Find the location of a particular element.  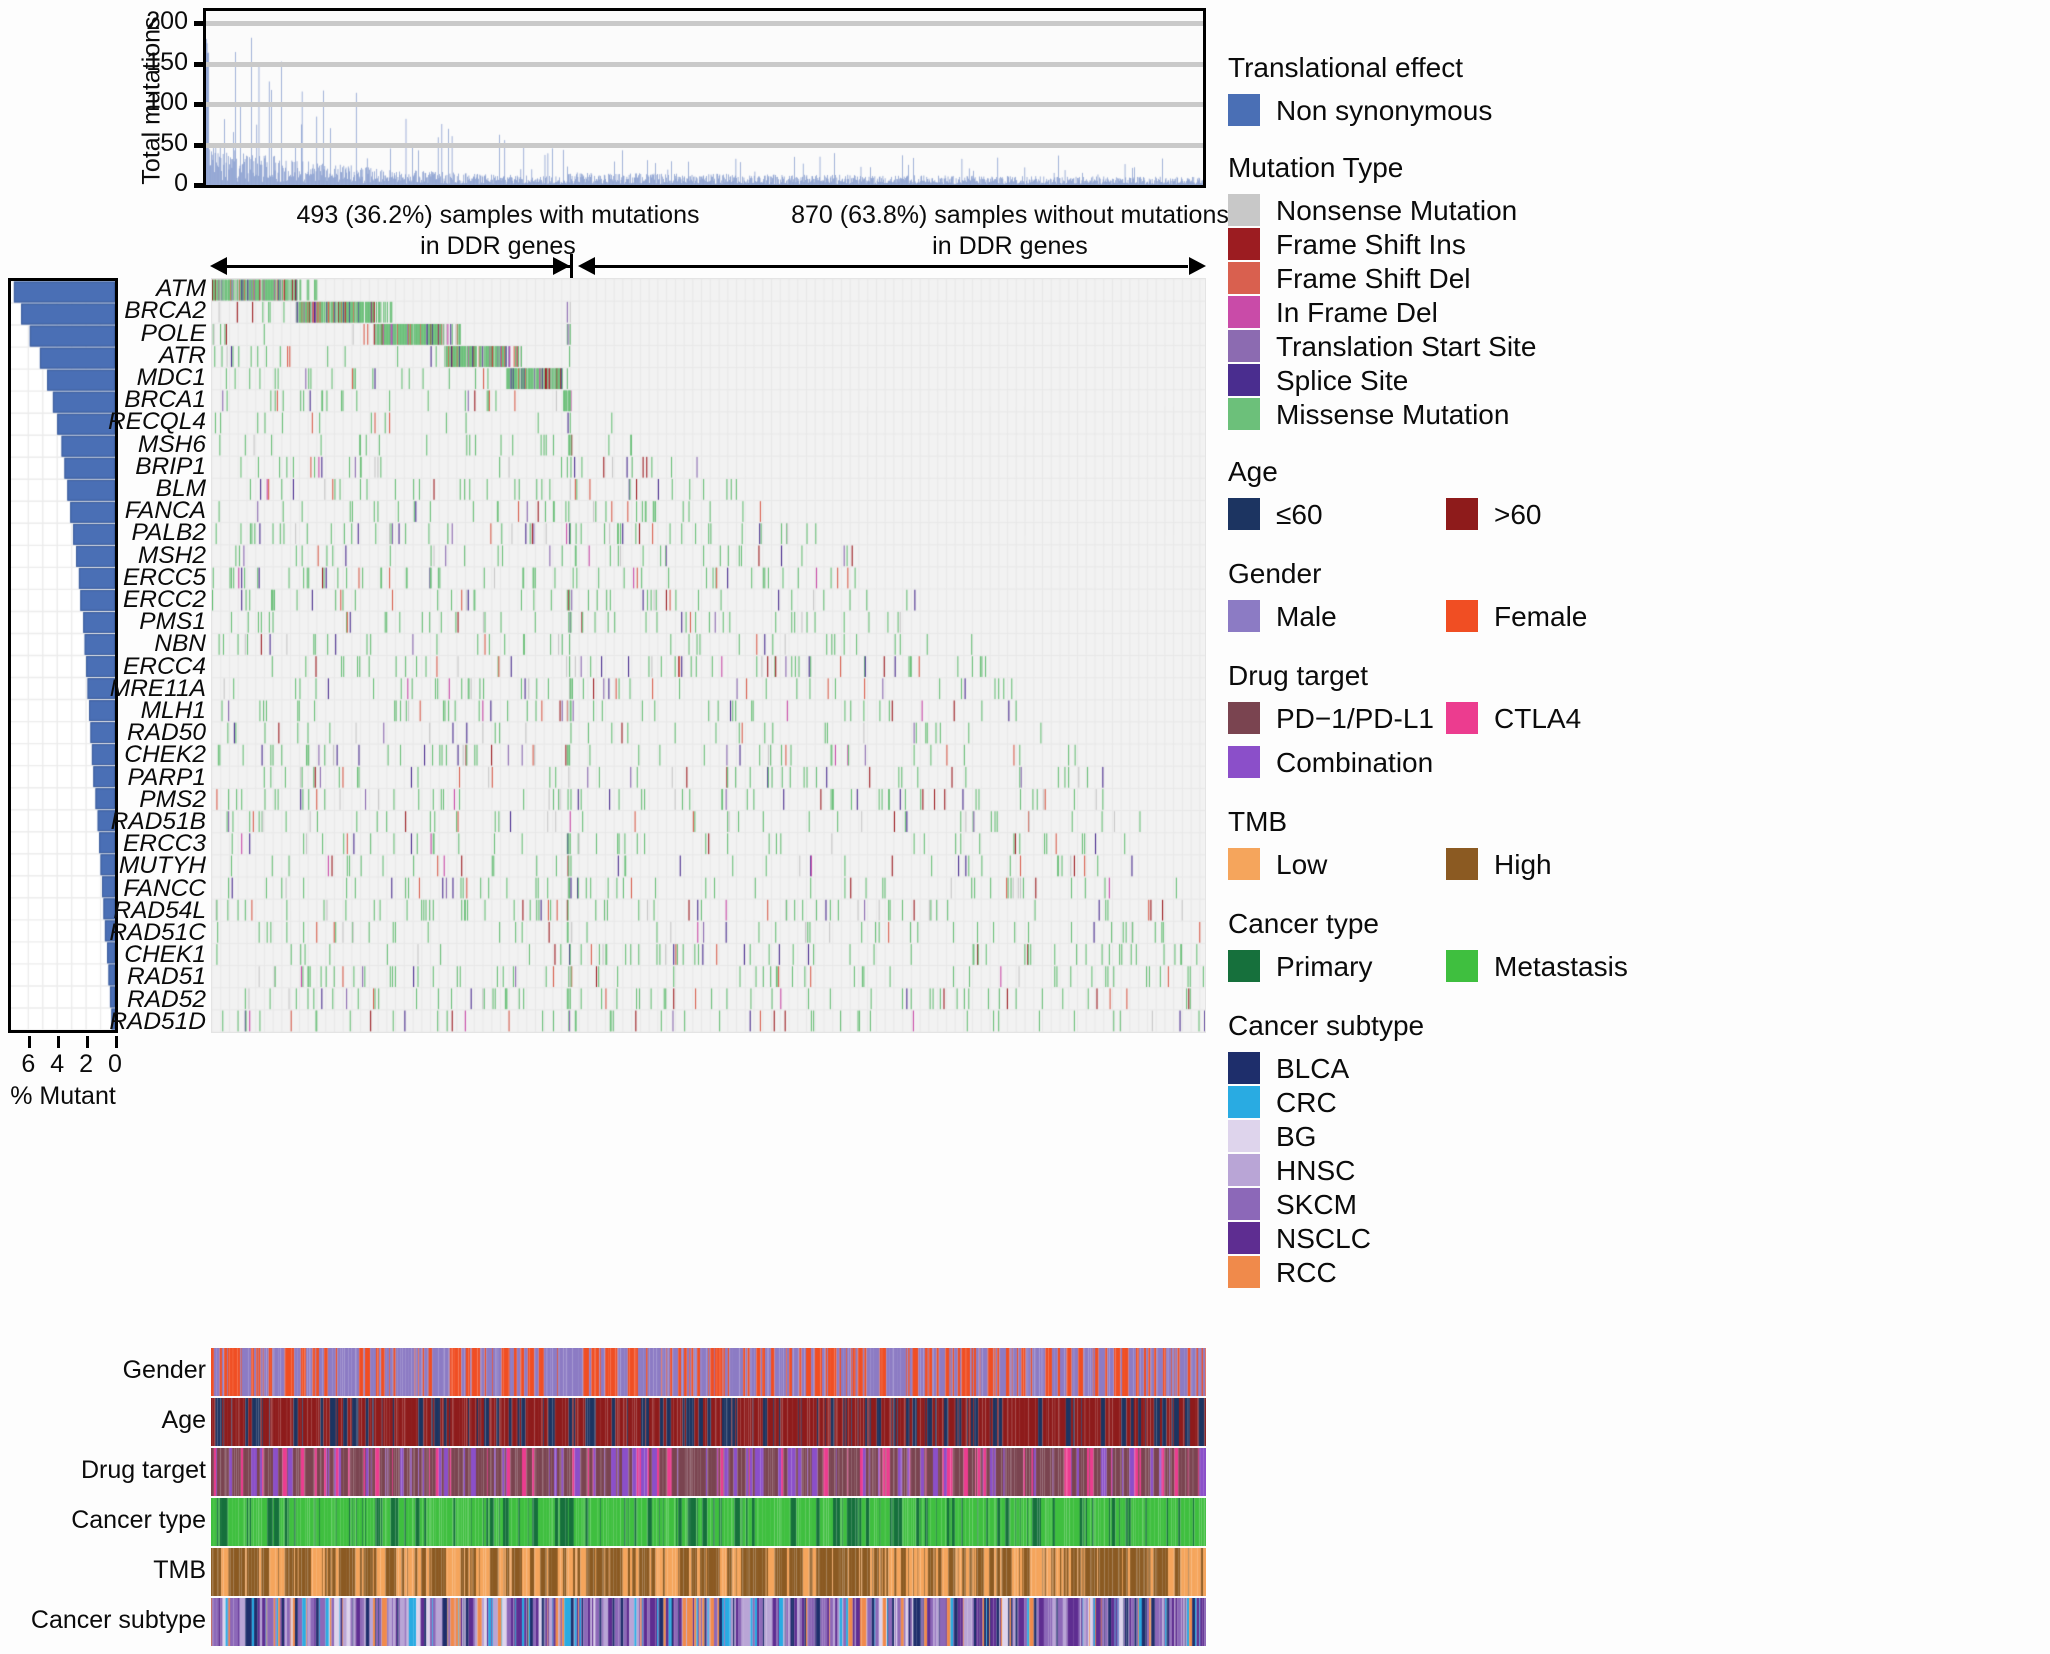

y-tick-label: 150 is located at coordinates (167, 61).